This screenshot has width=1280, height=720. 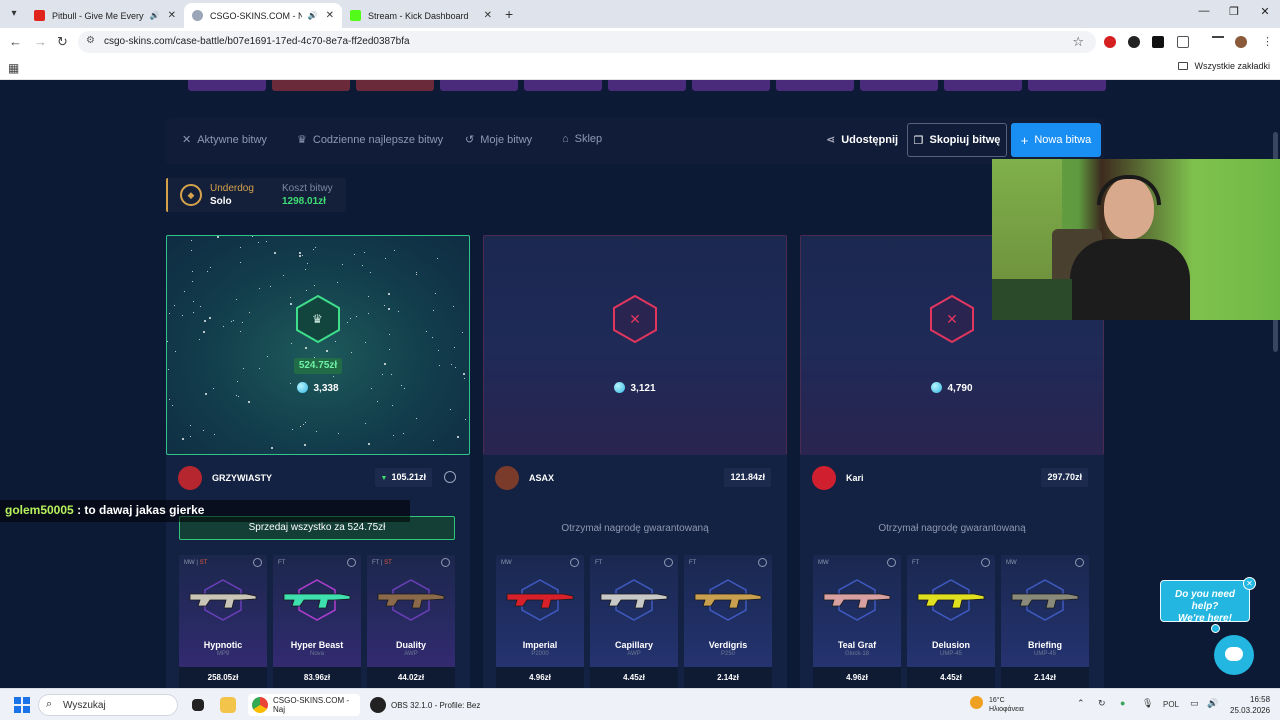 I want to click on windows-start-icon, so click(x=22, y=705).